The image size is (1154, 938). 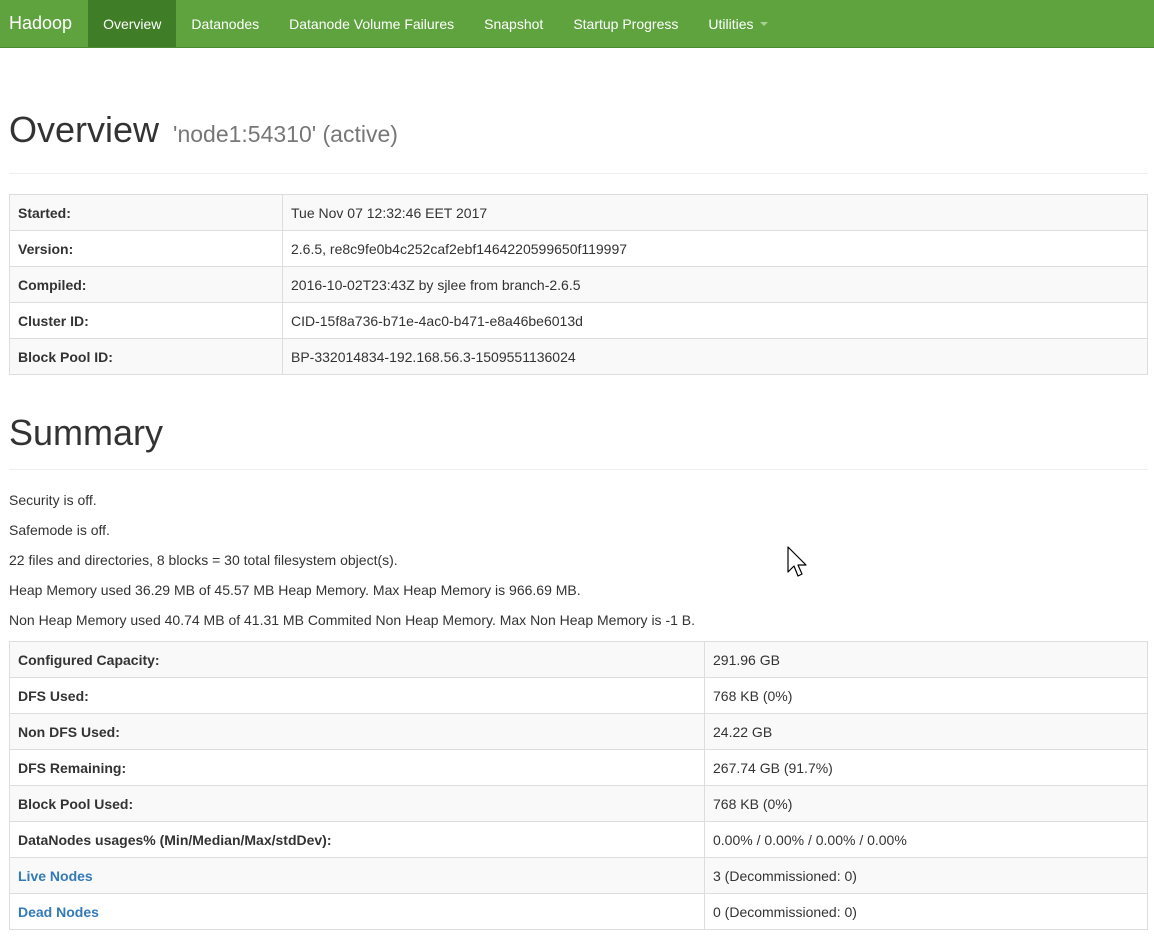 I want to click on overview-subtitle: 'node1:54310' (active), so click(x=285, y=134).